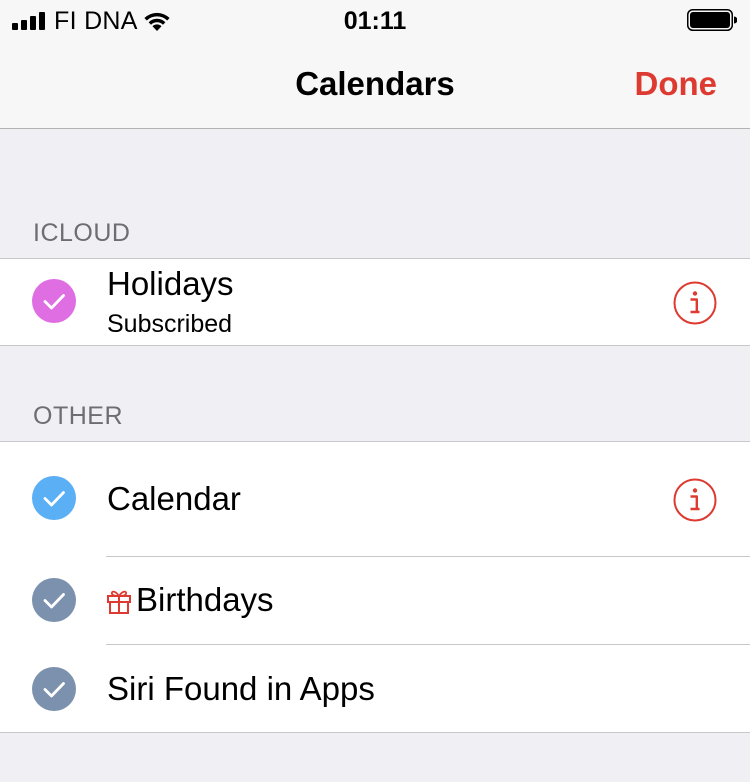  What do you see at coordinates (170, 324) in the screenshot?
I see `calendar-subtitle: Subscribed` at bounding box center [170, 324].